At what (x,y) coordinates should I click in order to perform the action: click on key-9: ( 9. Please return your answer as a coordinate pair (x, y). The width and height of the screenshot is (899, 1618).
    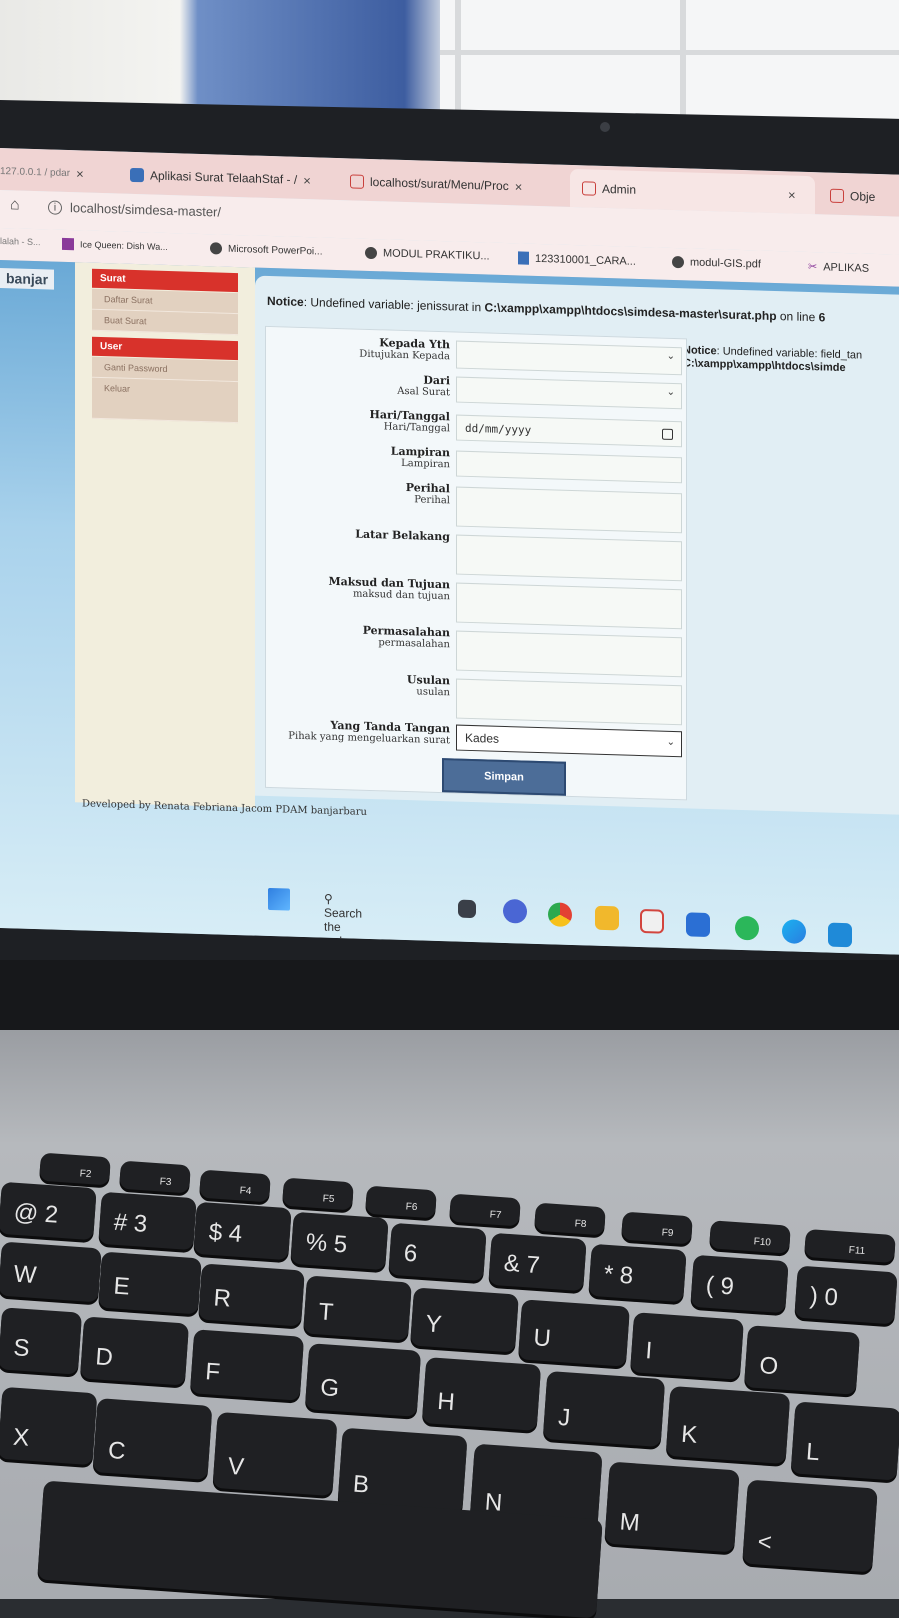
    Looking at the image, I should click on (739, 1284).